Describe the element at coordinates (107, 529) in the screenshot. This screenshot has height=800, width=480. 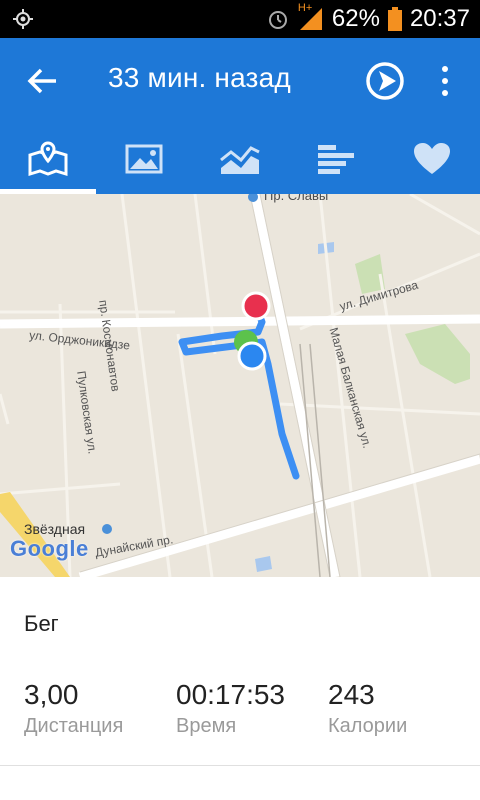
I see `metro-station-icon` at that location.